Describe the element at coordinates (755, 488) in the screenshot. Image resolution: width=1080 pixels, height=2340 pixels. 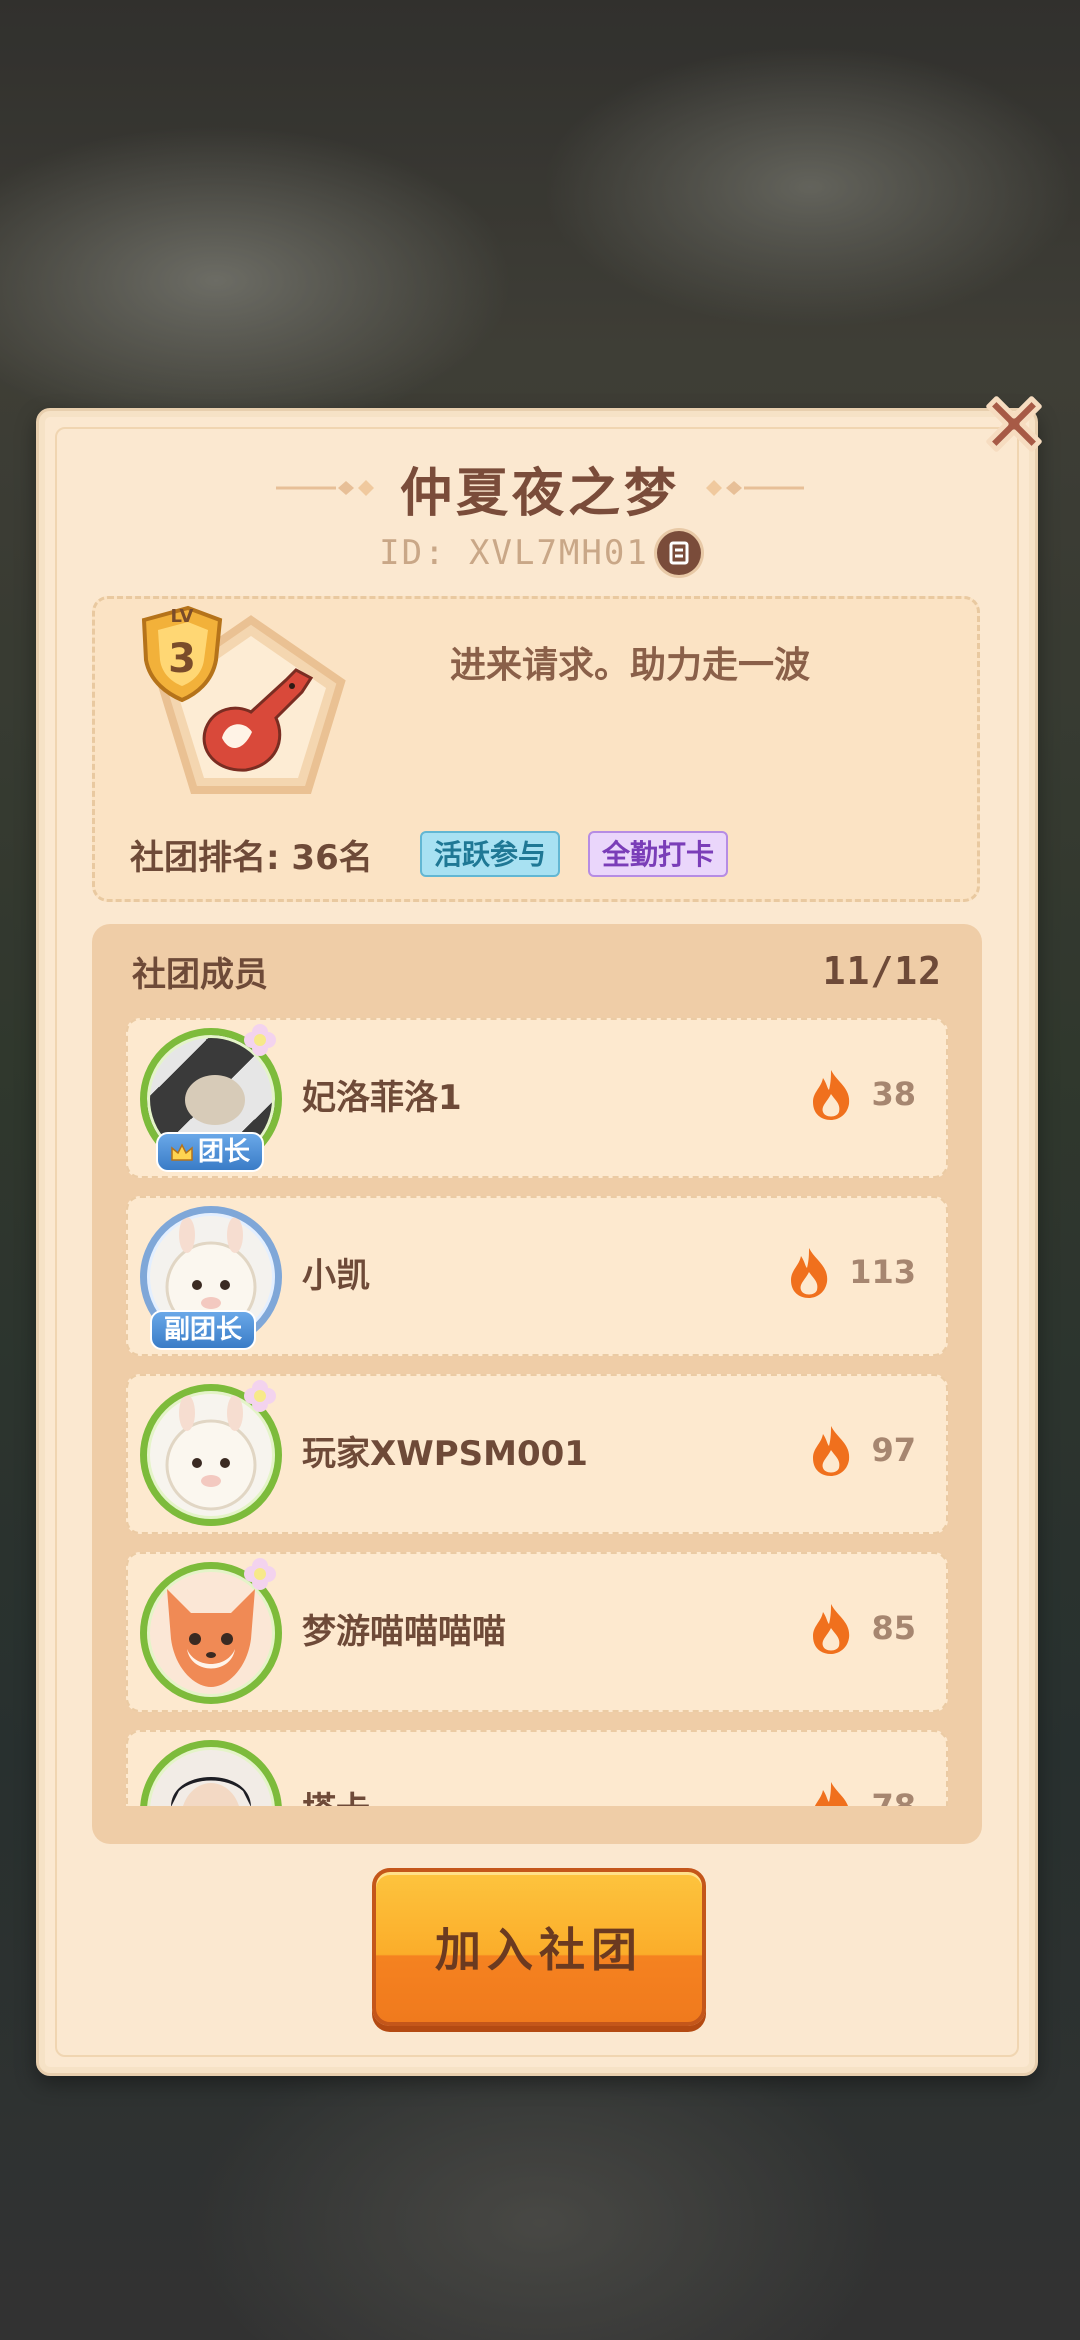
I see `title-right-ornament` at that location.